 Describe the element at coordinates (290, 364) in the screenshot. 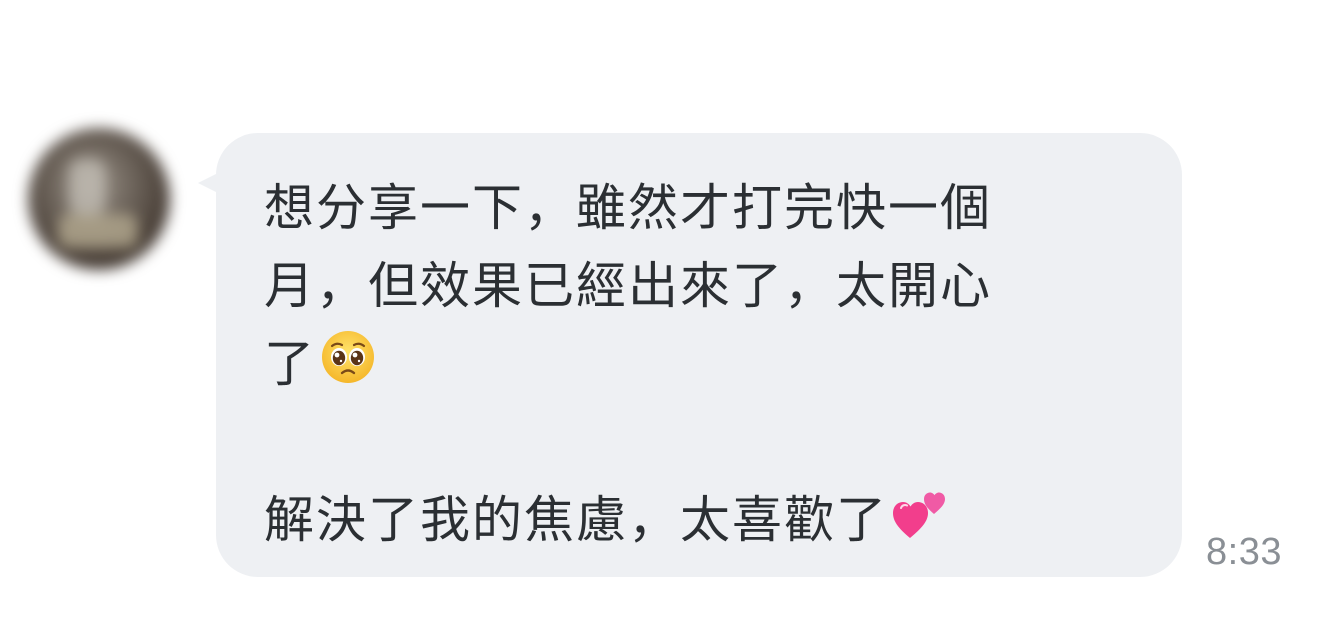

I see `message-line-3-text: 了` at that location.